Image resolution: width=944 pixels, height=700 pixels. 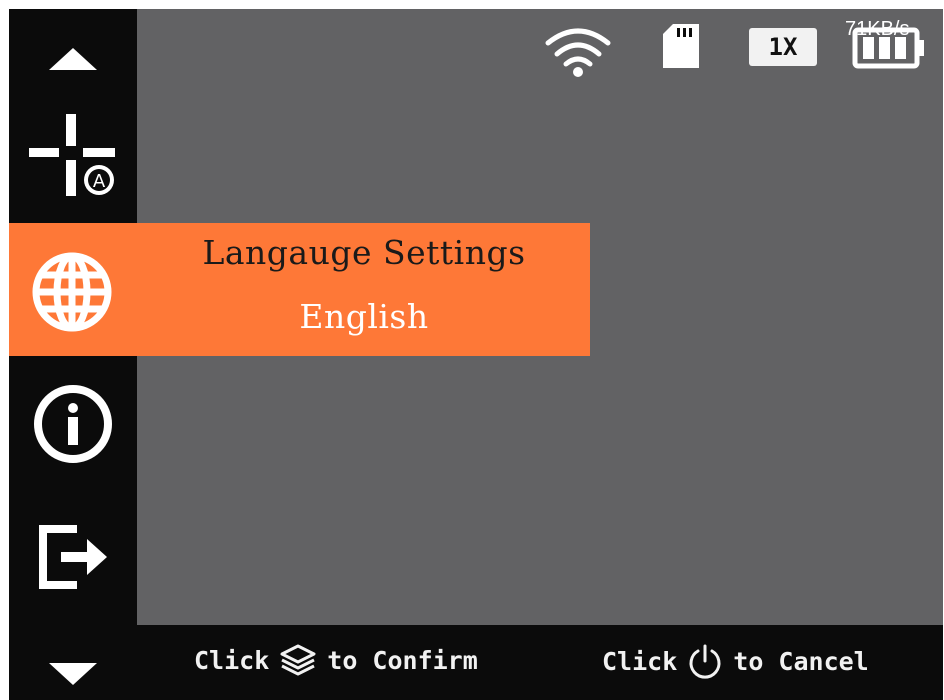 What do you see at coordinates (877, 29) in the screenshot?
I see `network-speed: 71KB/s` at bounding box center [877, 29].